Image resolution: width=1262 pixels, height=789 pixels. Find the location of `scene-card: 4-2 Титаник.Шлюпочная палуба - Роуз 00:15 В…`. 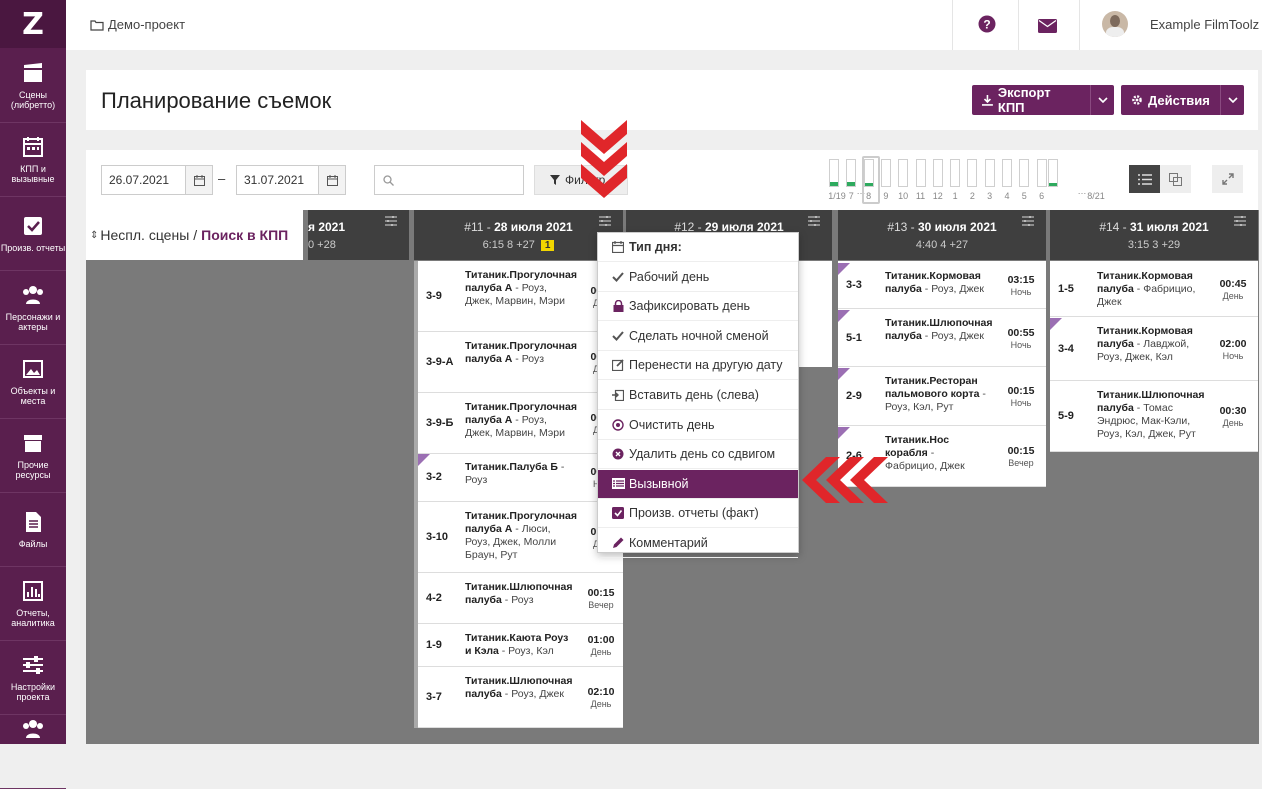

scene-card: 4-2 Титаник.Шлюпочная палуба - Роуз 00:15 В… is located at coordinates (520, 599).